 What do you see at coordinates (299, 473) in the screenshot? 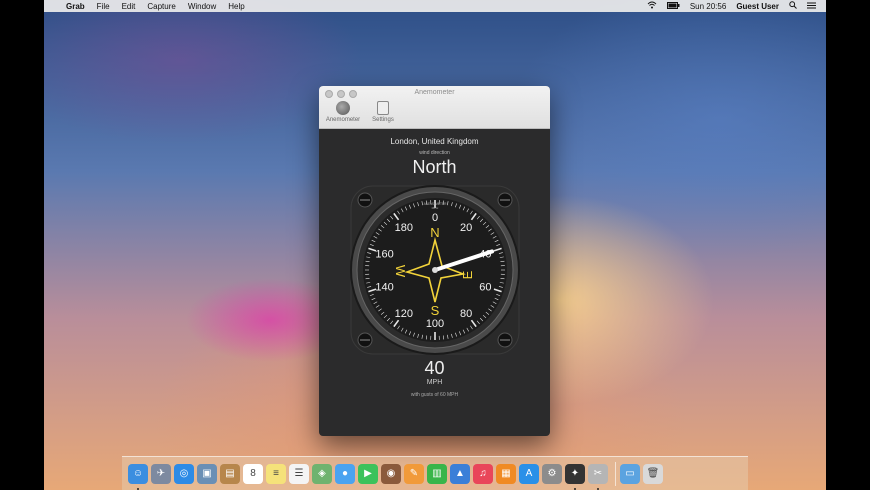
I see `dock-reminders-icon: ☰` at bounding box center [299, 473].